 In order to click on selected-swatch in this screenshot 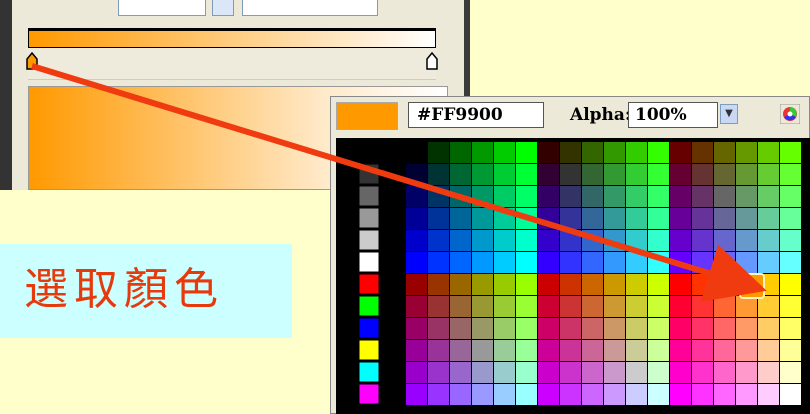, I will do `click(752, 286)`.